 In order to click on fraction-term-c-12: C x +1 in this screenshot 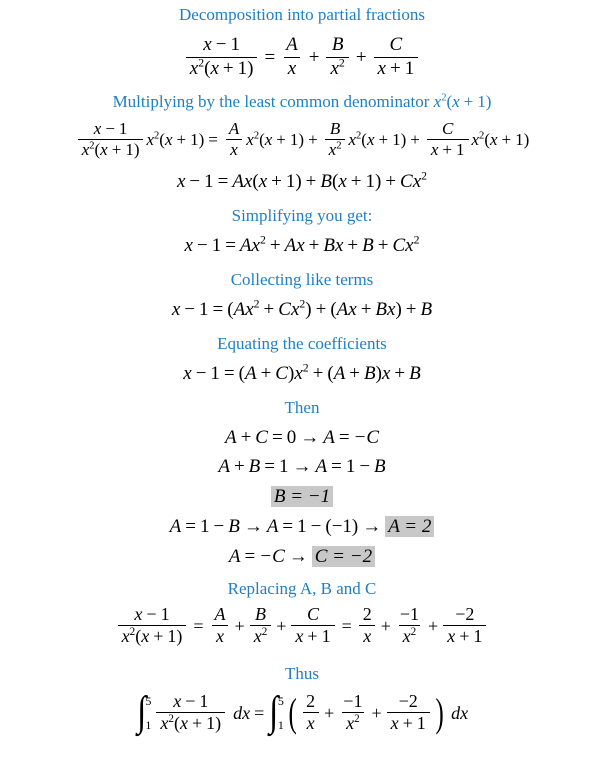, I will do `click(313, 625)`.